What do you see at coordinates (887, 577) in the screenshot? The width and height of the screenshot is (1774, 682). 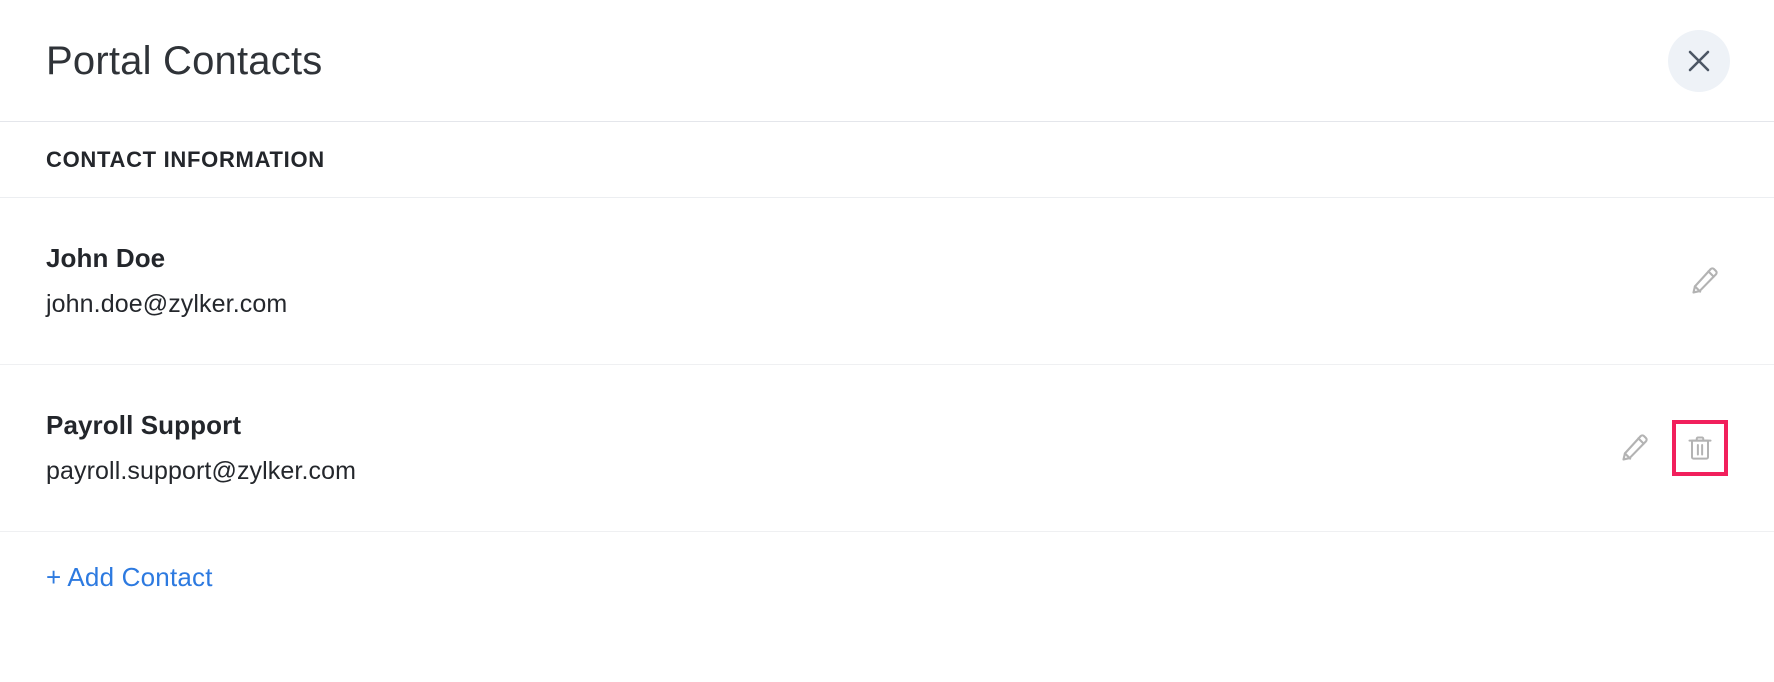 I see `add-contact-area: + Add Contact` at bounding box center [887, 577].